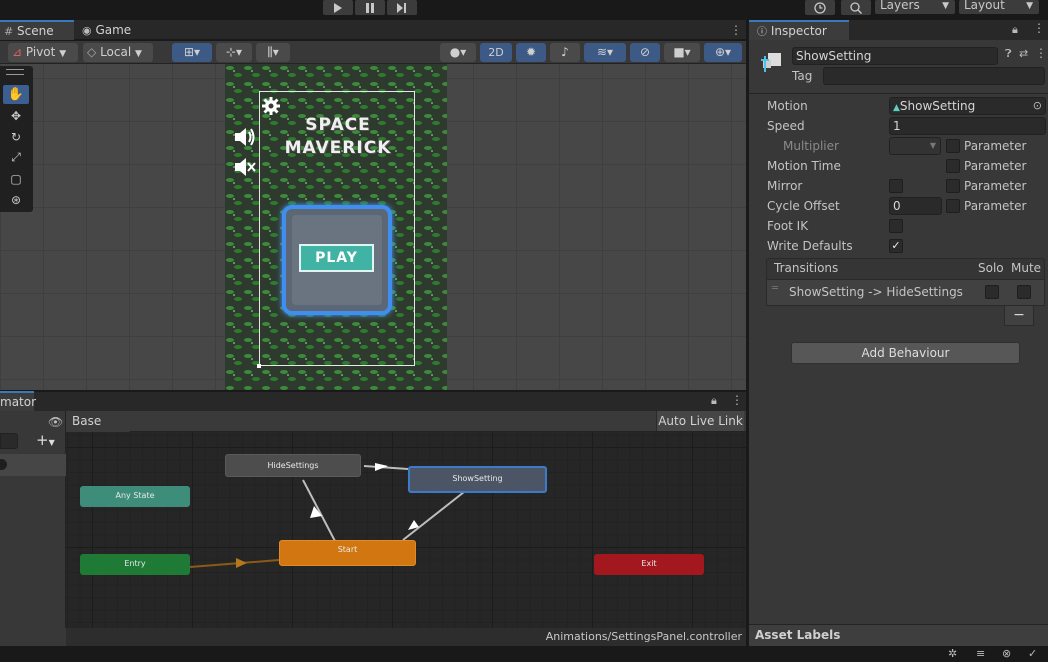  Describe the element at coordinates (1032, 653) in the screenshot. I see `check-circle-icon: ✓` at that location.